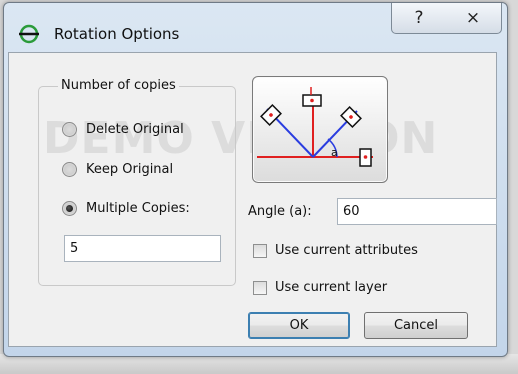 The width and height of the screenshot is (518, 374). Describe the element at coordinates (130, 169) in the screenshot. I see `radio-label: Keep Original` at that location.